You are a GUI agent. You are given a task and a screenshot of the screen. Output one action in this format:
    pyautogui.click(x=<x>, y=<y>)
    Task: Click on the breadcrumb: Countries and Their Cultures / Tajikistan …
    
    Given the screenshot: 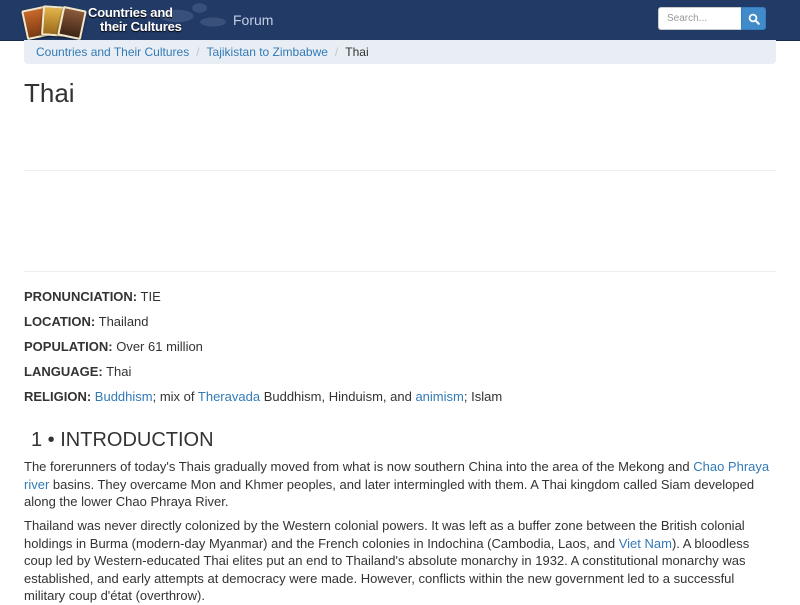 What is the action you would take?
    pyautogui.click(x=400, y=52)
    